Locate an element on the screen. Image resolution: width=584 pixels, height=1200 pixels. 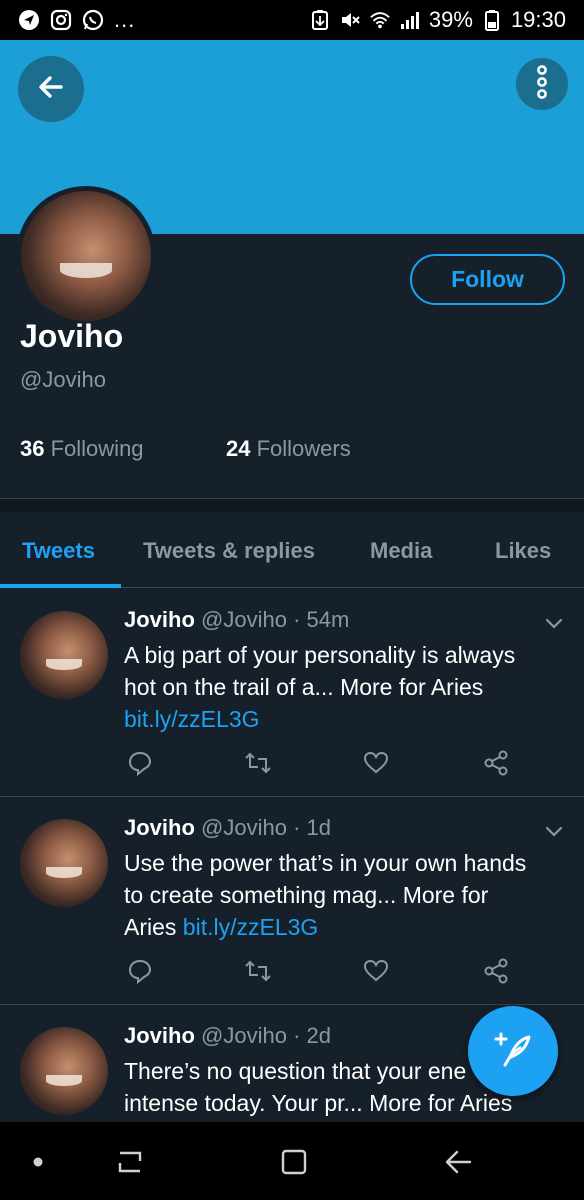
status-right: 39% 19:30 is located at coordinates (437, 20).